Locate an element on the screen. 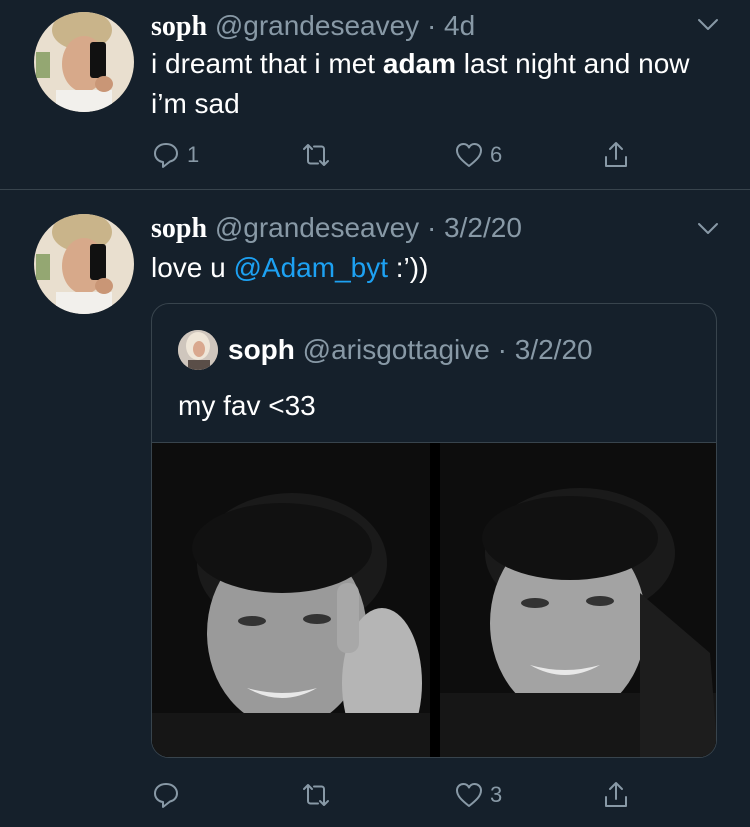  reply-count: 1 is located at coordinates (193, 154).